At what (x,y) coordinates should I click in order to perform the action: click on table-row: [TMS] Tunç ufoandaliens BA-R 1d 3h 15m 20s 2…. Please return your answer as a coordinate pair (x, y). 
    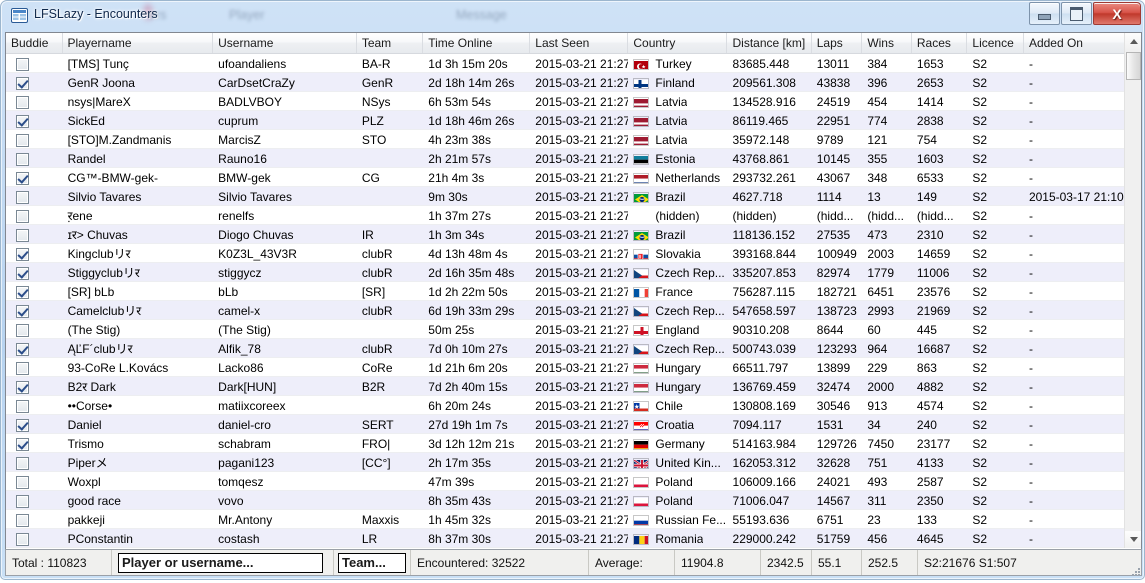
    Looking at the image, I should click on (566, 63).